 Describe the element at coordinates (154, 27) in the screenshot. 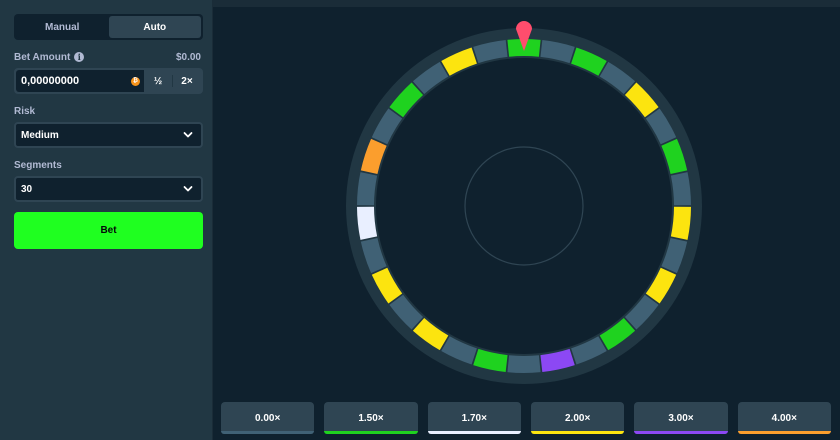

I see `tab-auto: Auto` at that location.